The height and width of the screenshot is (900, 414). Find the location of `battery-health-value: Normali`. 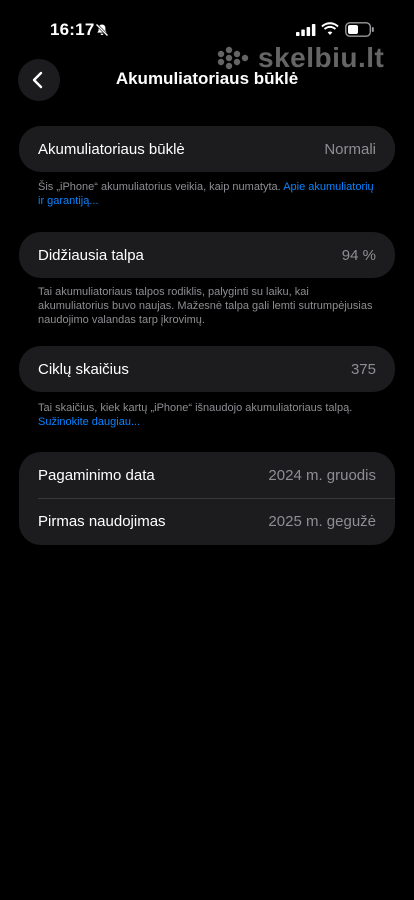

battery-health-value: Normali is located at coordinates (350, 149).